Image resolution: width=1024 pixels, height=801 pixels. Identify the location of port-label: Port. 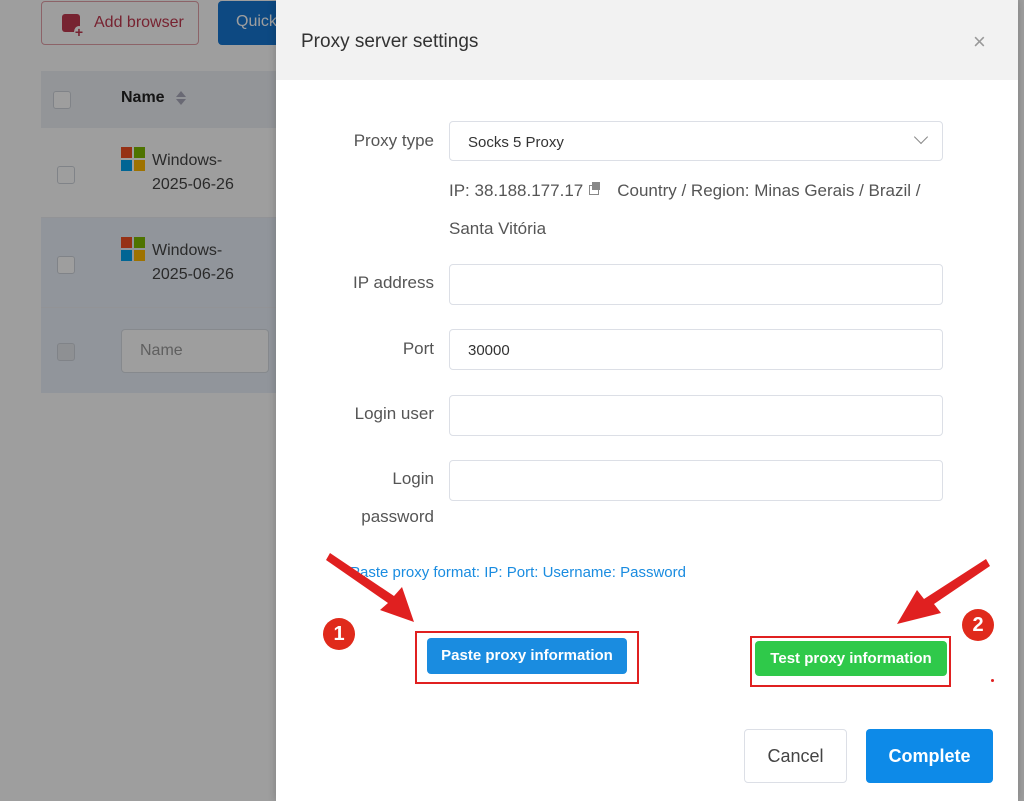
(418, 348).